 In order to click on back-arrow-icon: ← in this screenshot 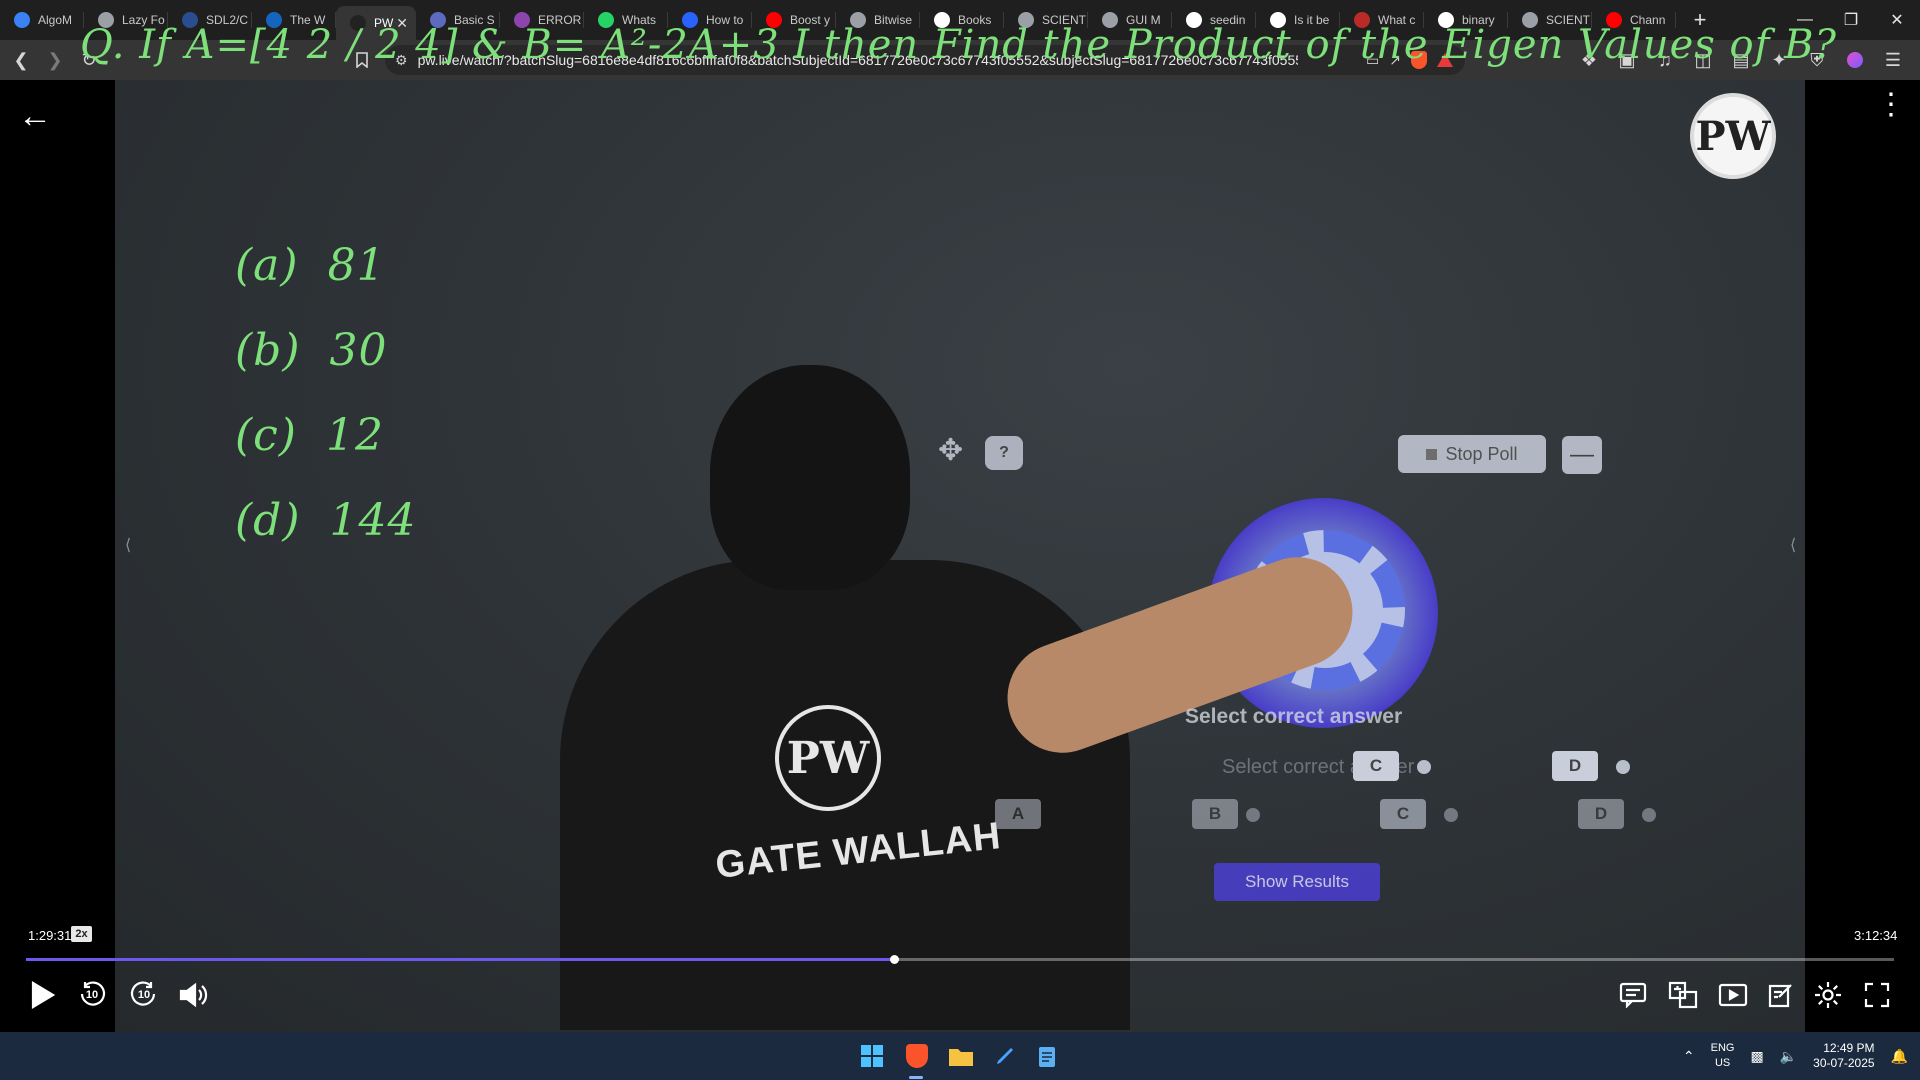, I will do `click(35, 116)`.